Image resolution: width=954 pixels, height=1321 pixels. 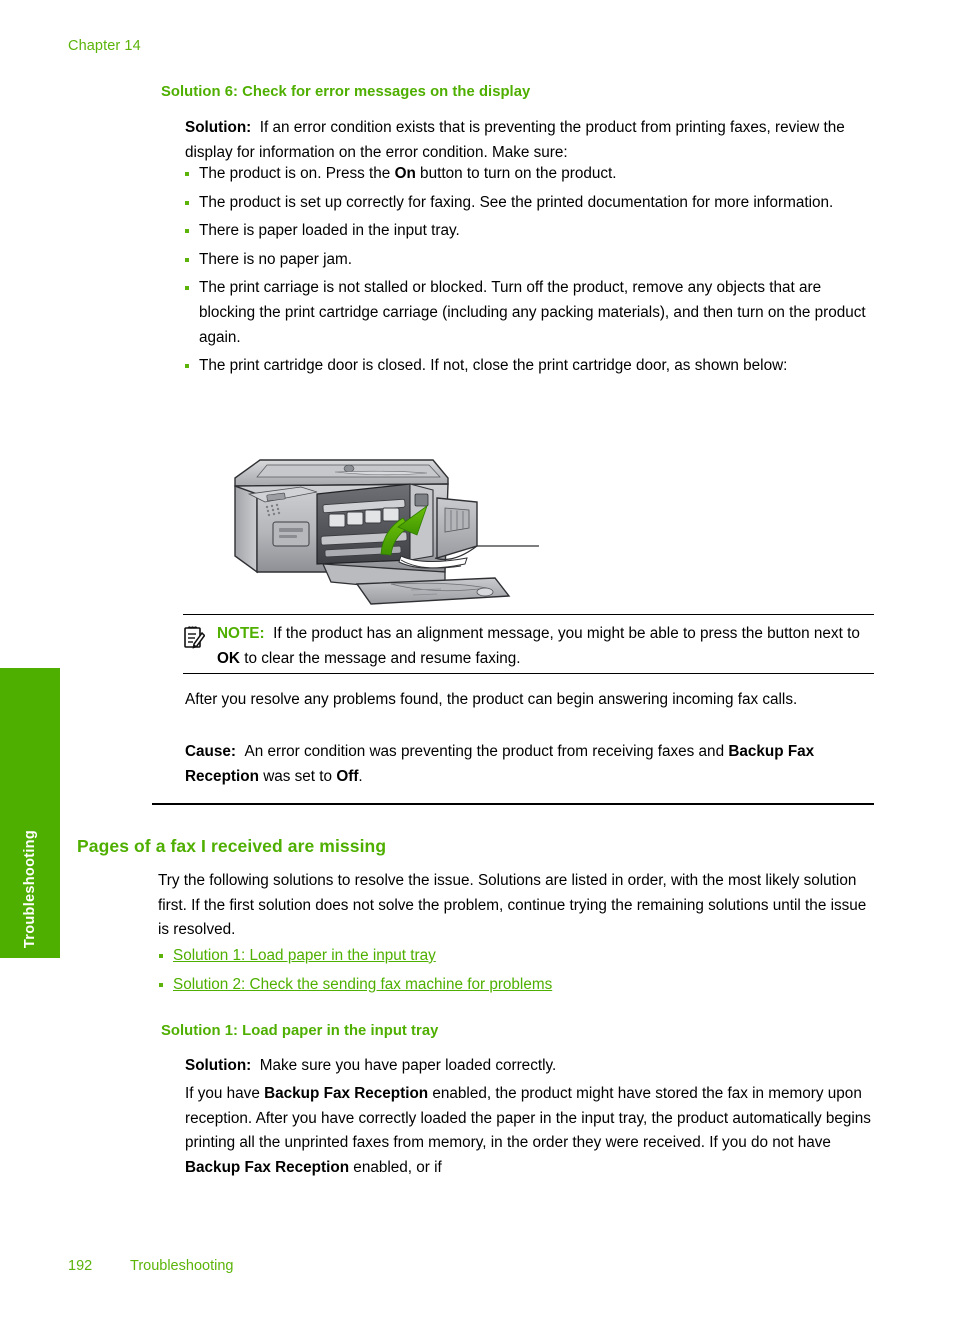 What do you see at coordinates (528, 673) in the screenshot?
I see `note-rule-bottom` at bounding box center [528, 673].